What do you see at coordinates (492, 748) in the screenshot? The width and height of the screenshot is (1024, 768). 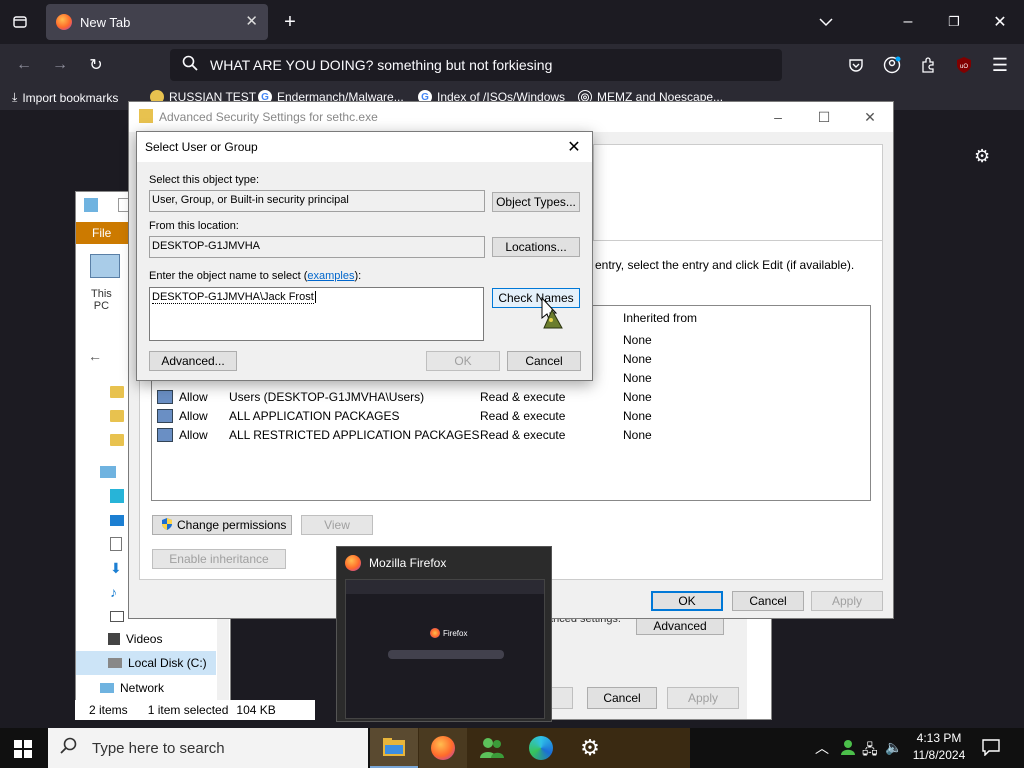 I see `people-taskbar-icon` at bounding box center [492, 748].